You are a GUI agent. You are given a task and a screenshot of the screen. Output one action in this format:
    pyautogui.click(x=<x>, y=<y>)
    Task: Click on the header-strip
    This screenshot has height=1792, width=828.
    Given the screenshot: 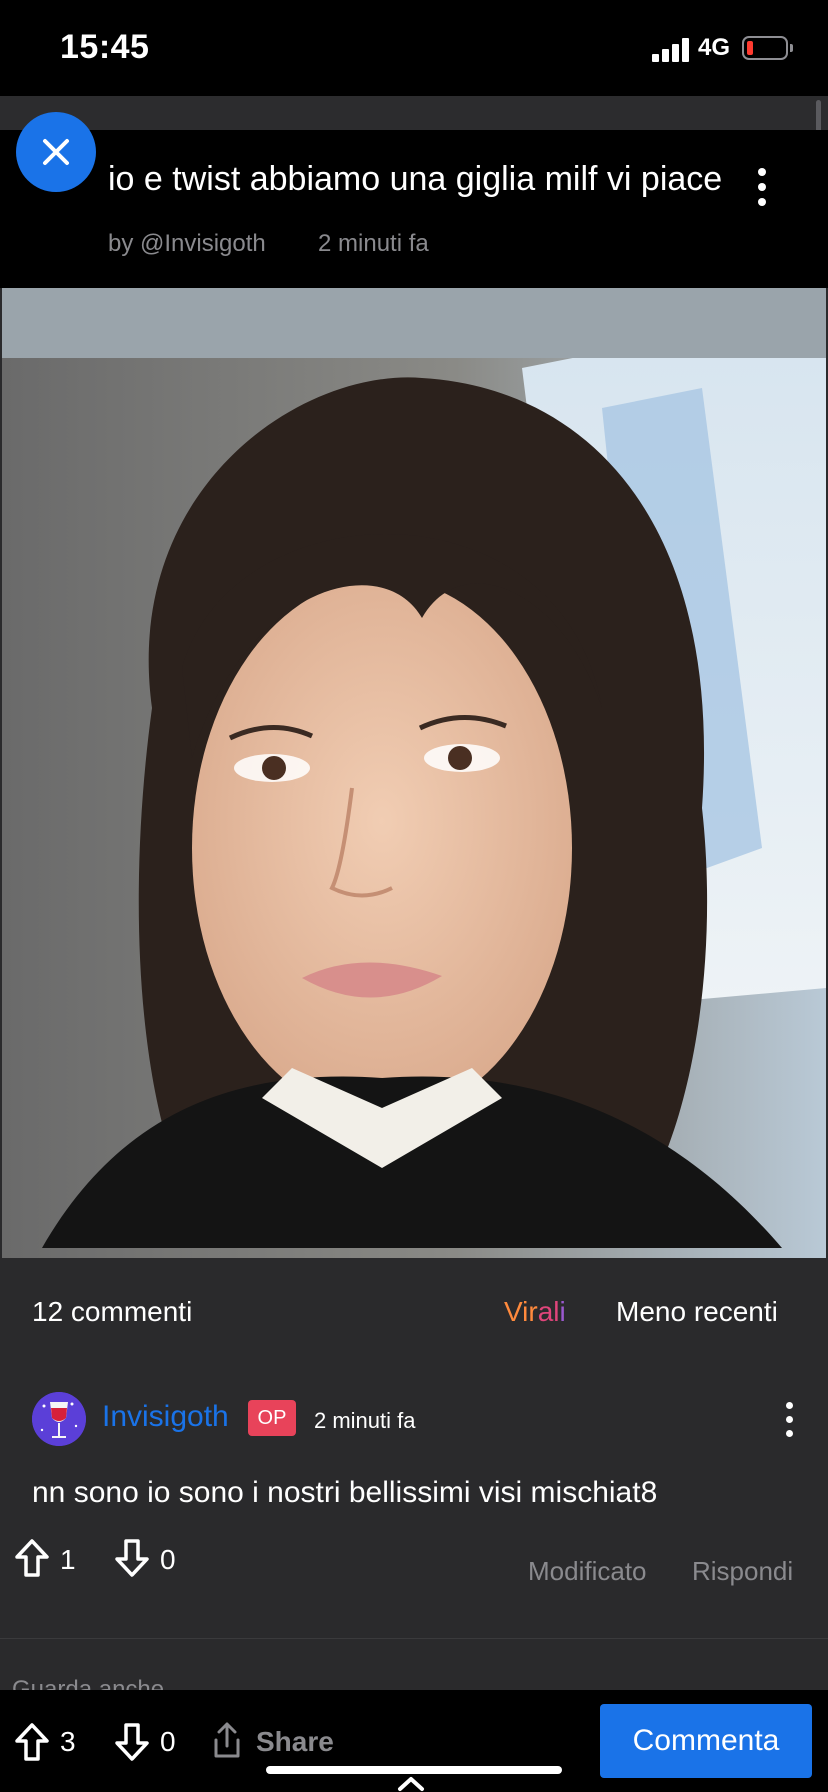 What is the action you would take?
    pyautogui.click(x=414, y=113)
    